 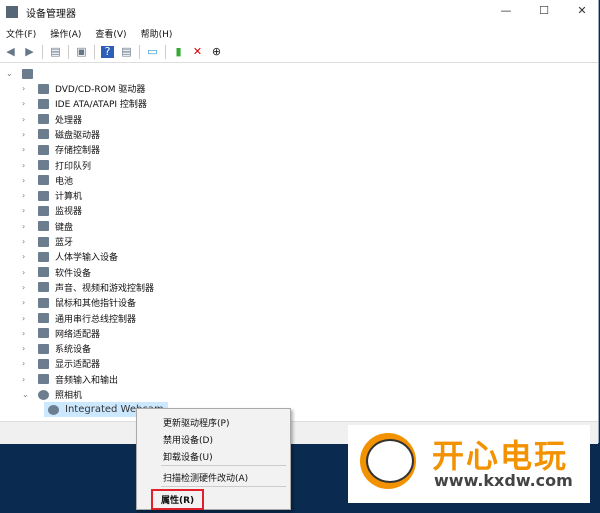 I want to click on tree-category: › IDE ATA/ATAPI 控制器, so click(x=84, y=103).